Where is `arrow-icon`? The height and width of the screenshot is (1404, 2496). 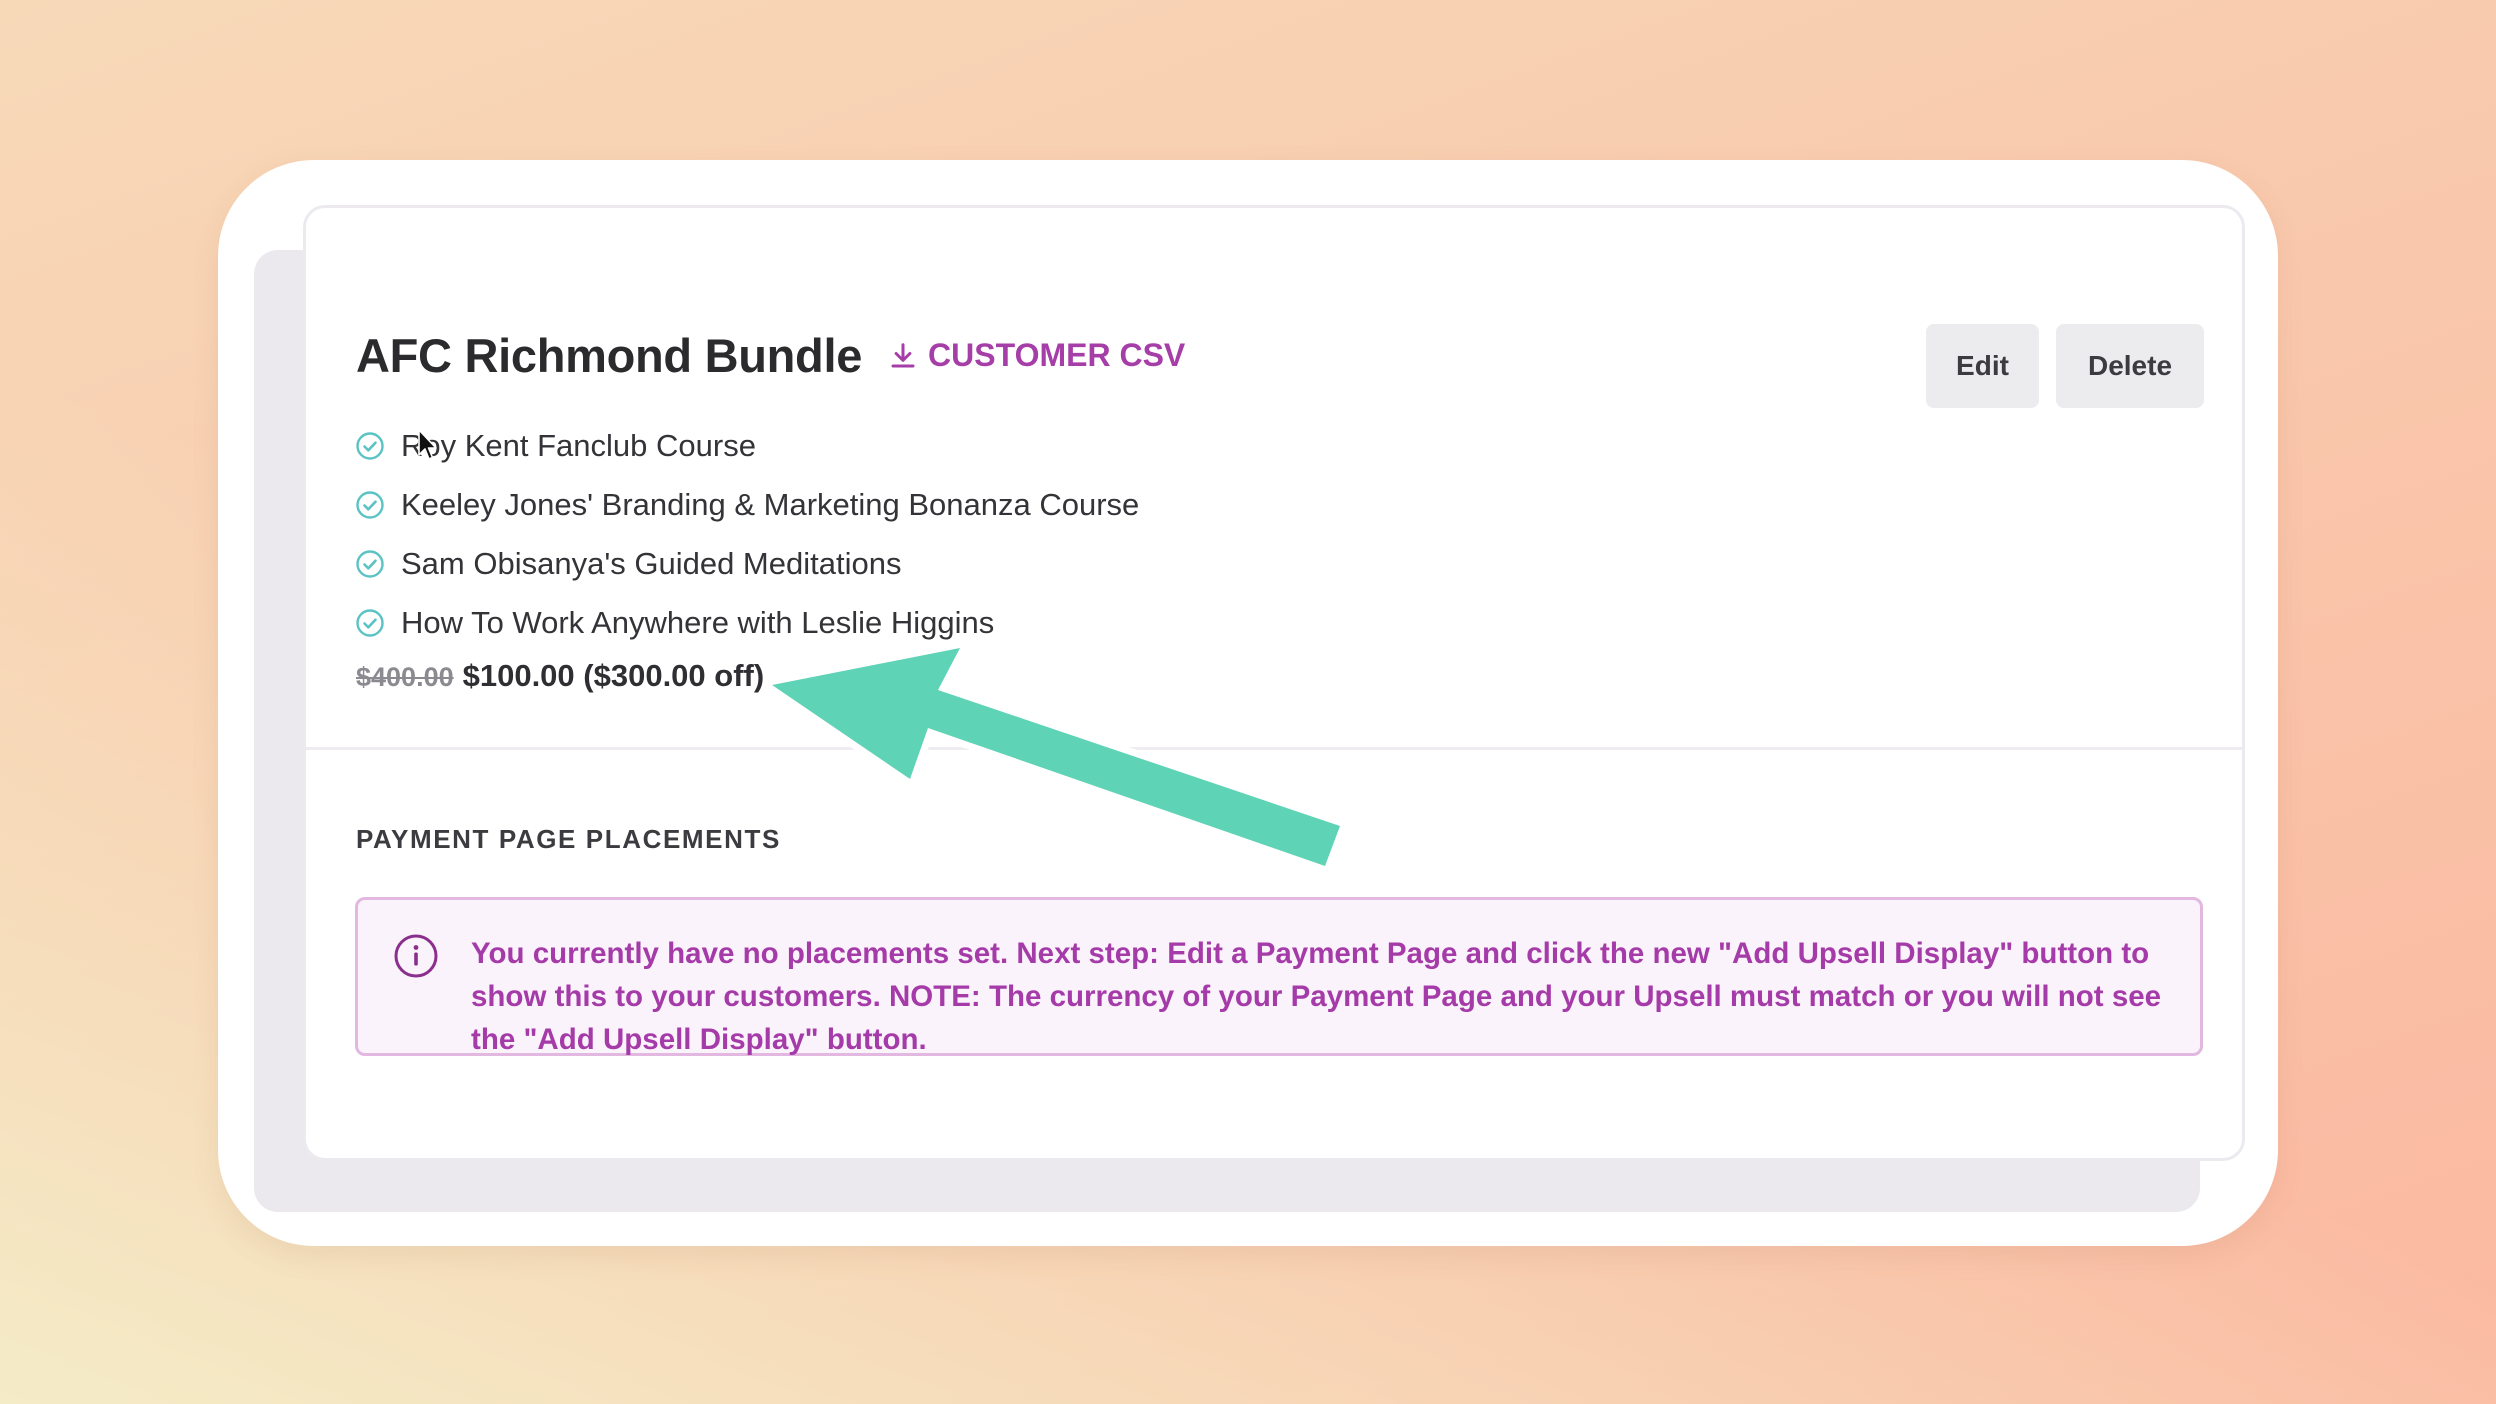 arrow-icon is located at coordinates (1056, 757).